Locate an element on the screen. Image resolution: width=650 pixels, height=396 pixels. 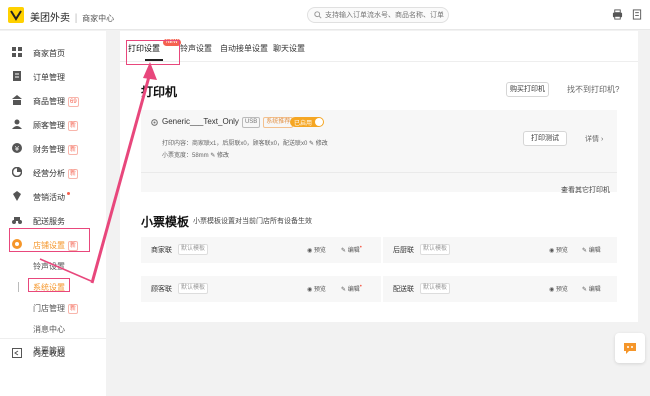
printer-small-icon is located at coordinates (154, 122).